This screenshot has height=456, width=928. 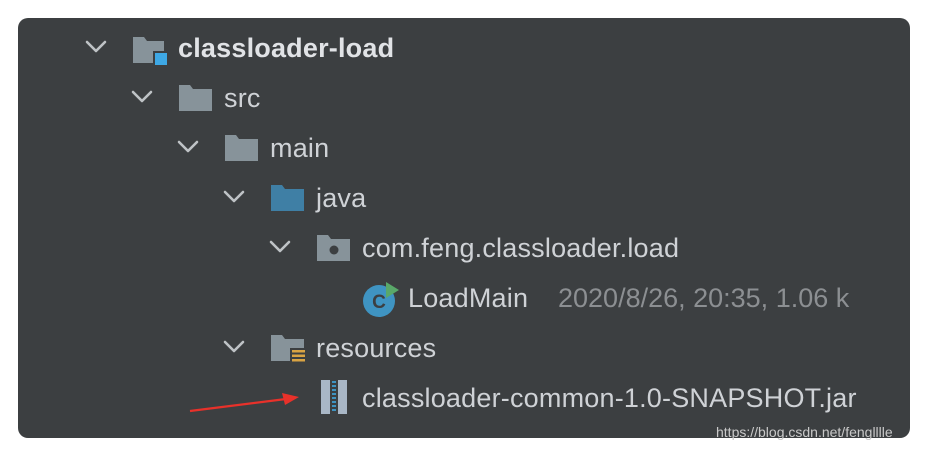 What do you see at coordinates (244, 403) in the screenshot?
I see `annotation-arrow` at bounding box center [244, 403].